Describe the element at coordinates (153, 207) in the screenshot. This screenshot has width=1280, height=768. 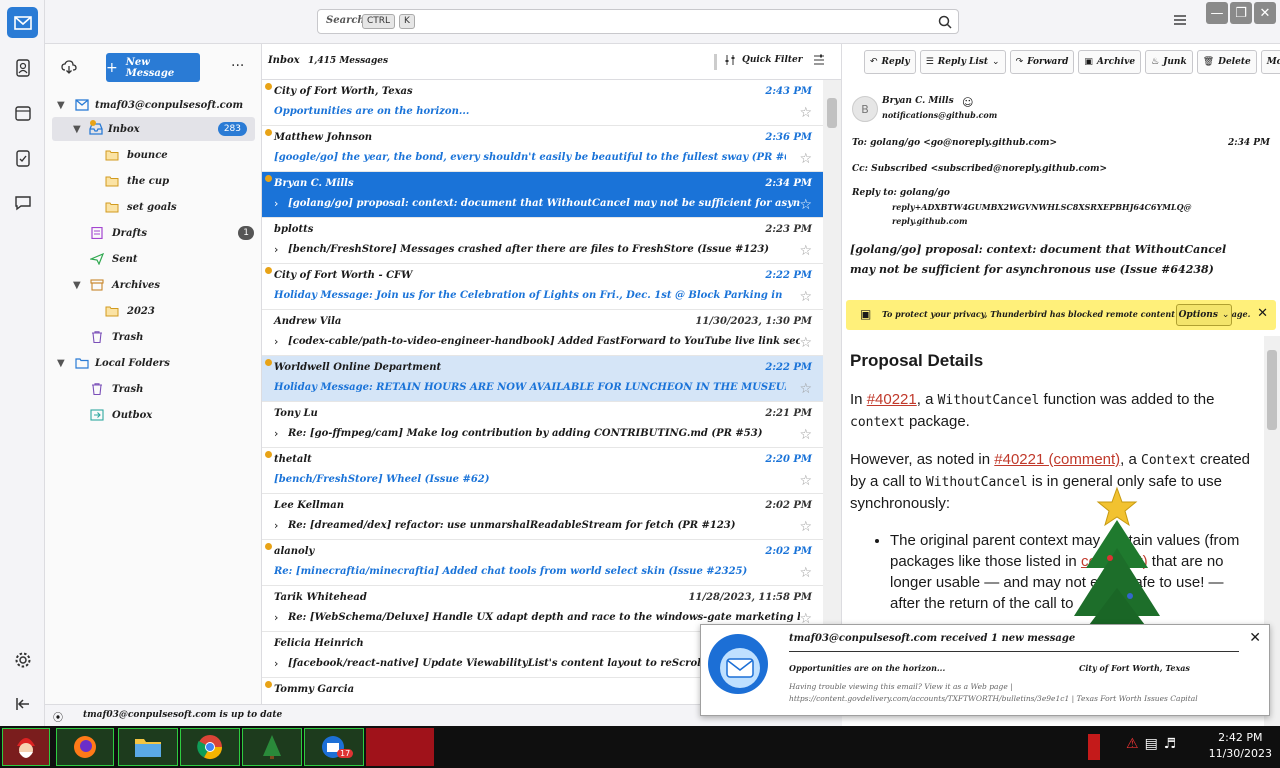
I see `folder-set-goals: set goals` at that location.